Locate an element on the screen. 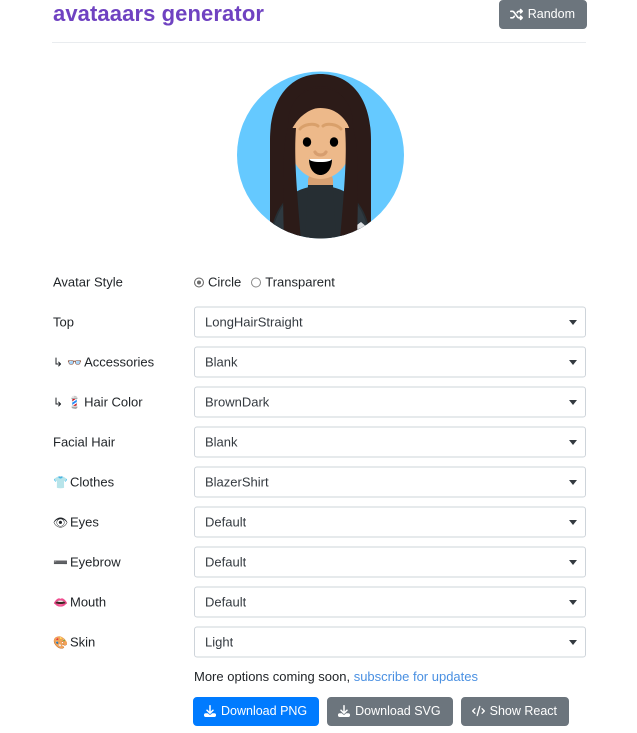 The image size is (637, 733). radio-option-circle: Circle is located at coordinates (217, 282).